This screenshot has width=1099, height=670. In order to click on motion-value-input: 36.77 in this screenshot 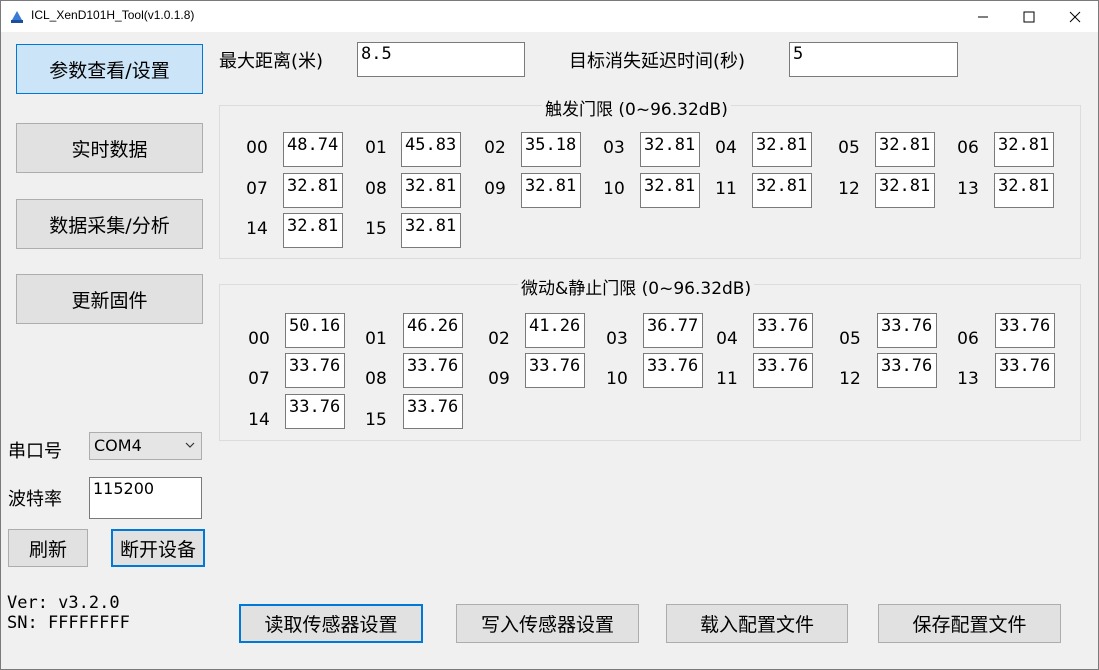, I will do `click(673, 330)`.